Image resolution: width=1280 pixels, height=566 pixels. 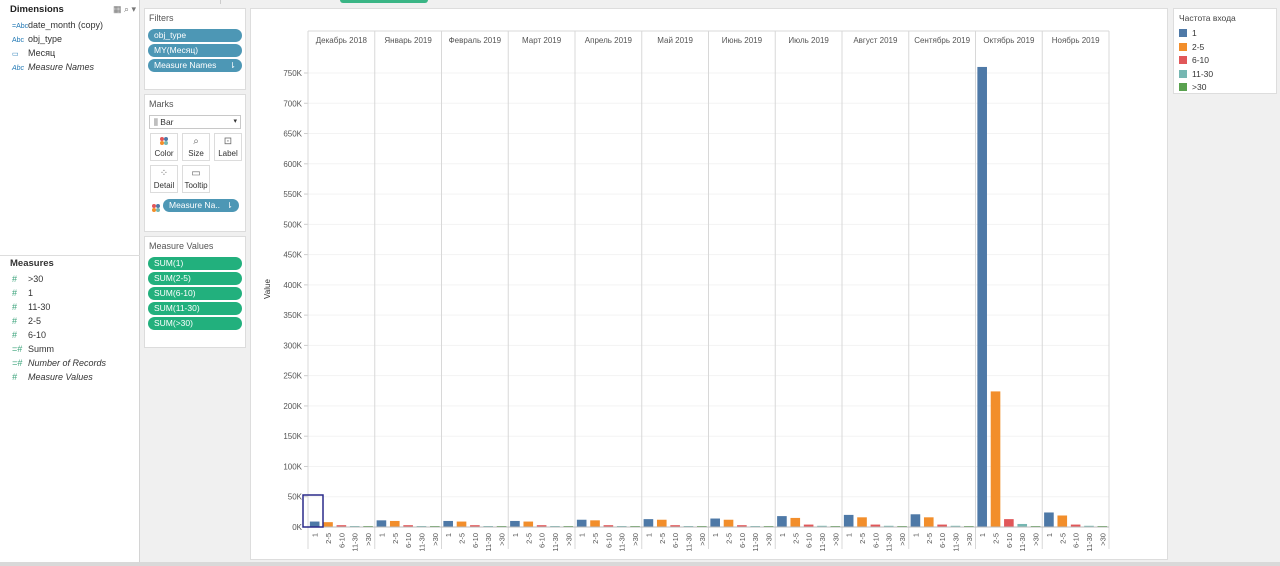 I want to click on tooltip-button: ▭ Tooltip, so click(x=196, y=179).